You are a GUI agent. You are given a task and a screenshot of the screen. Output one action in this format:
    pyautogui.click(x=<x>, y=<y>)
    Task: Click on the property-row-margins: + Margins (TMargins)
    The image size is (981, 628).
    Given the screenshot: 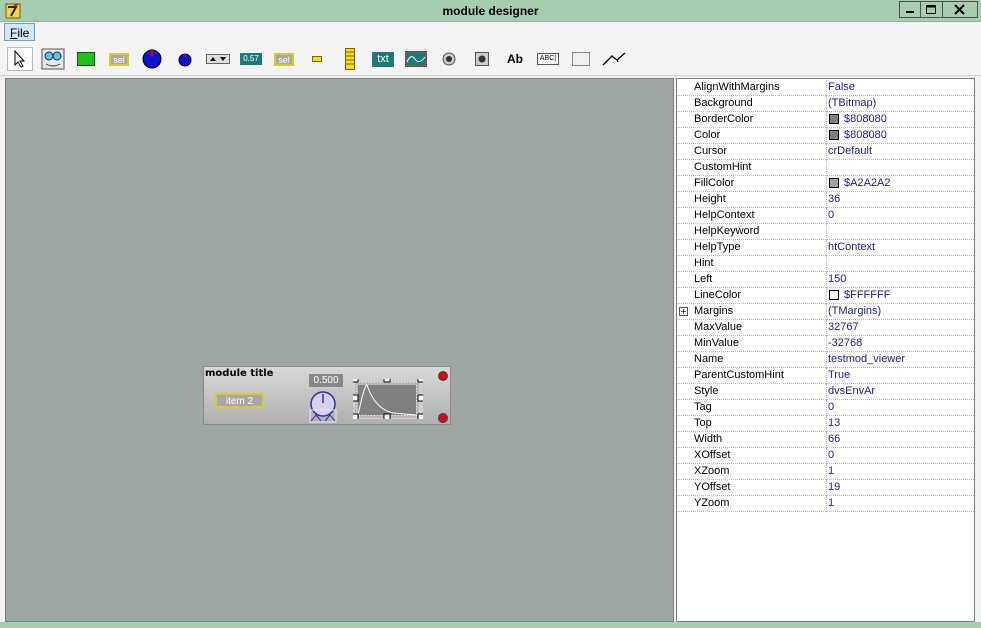 What is the action you would take?
    pyautogui.click(x=825, y=312)
    